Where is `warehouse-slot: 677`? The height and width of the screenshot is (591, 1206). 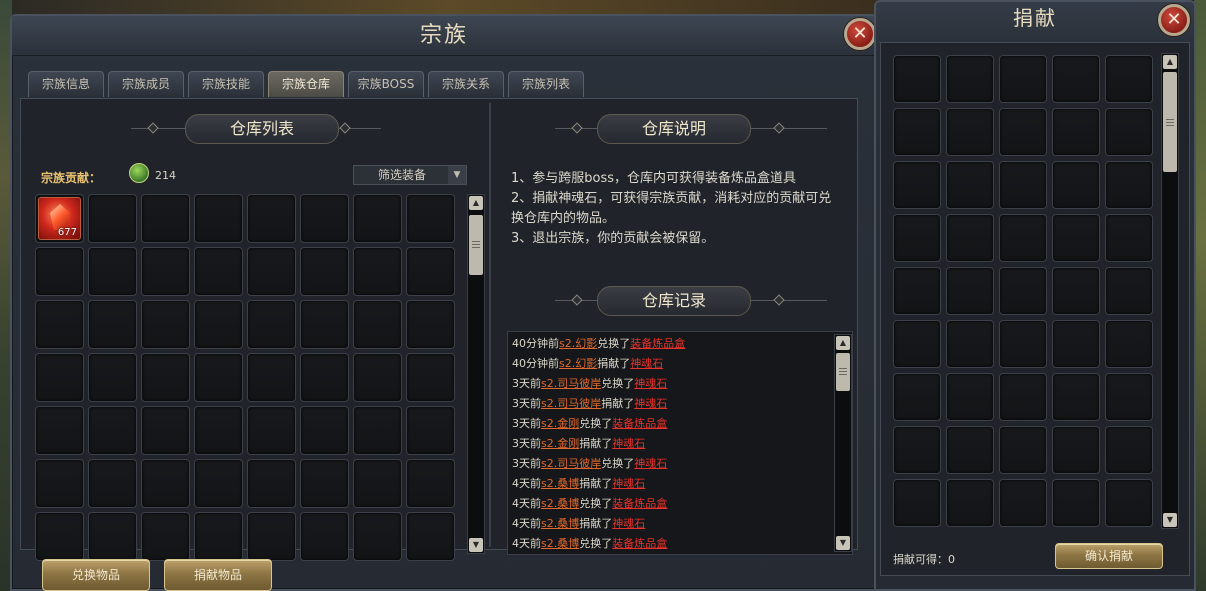 warehouse-slot: 677 is located at coordinates (59, 218).